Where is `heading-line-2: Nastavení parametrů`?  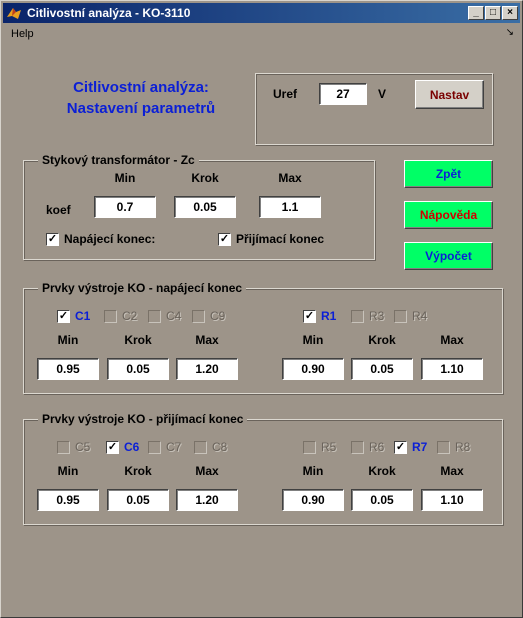
heading-line-2: Nastavení parametrů is located at coordinates (141, 108).